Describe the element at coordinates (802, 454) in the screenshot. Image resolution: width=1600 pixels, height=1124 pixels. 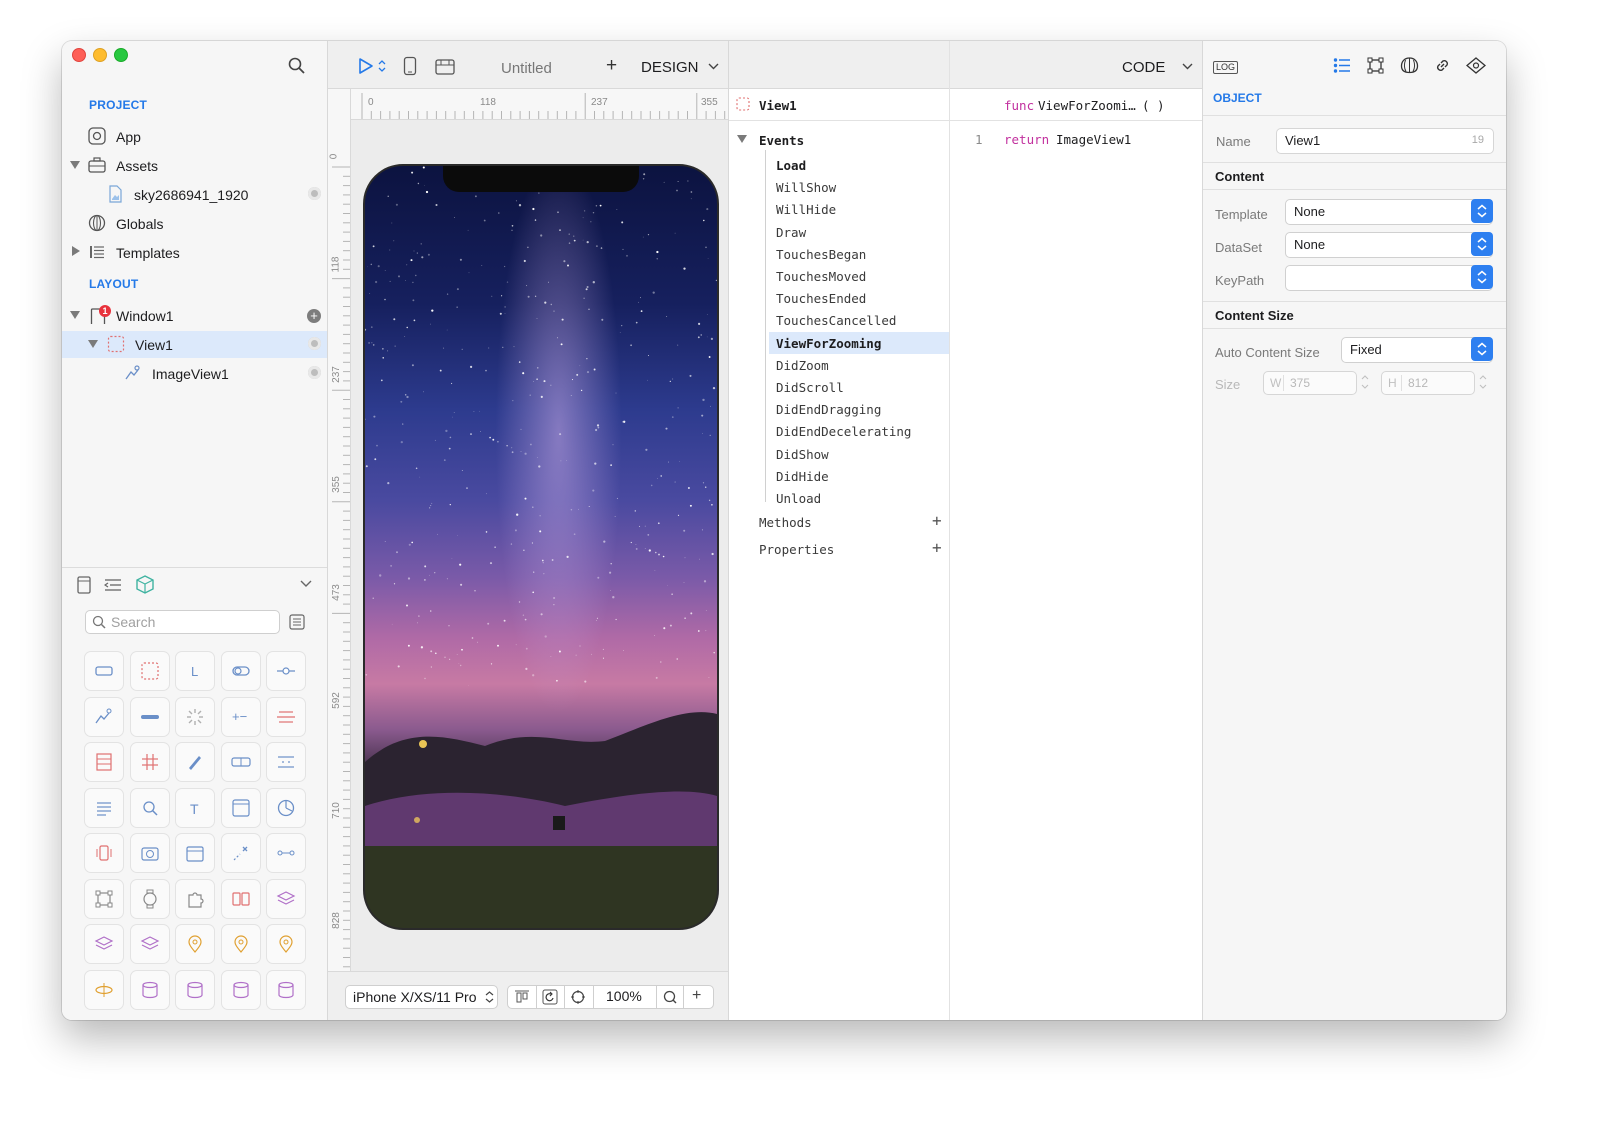
I see `event-item: DidShow` at that location.